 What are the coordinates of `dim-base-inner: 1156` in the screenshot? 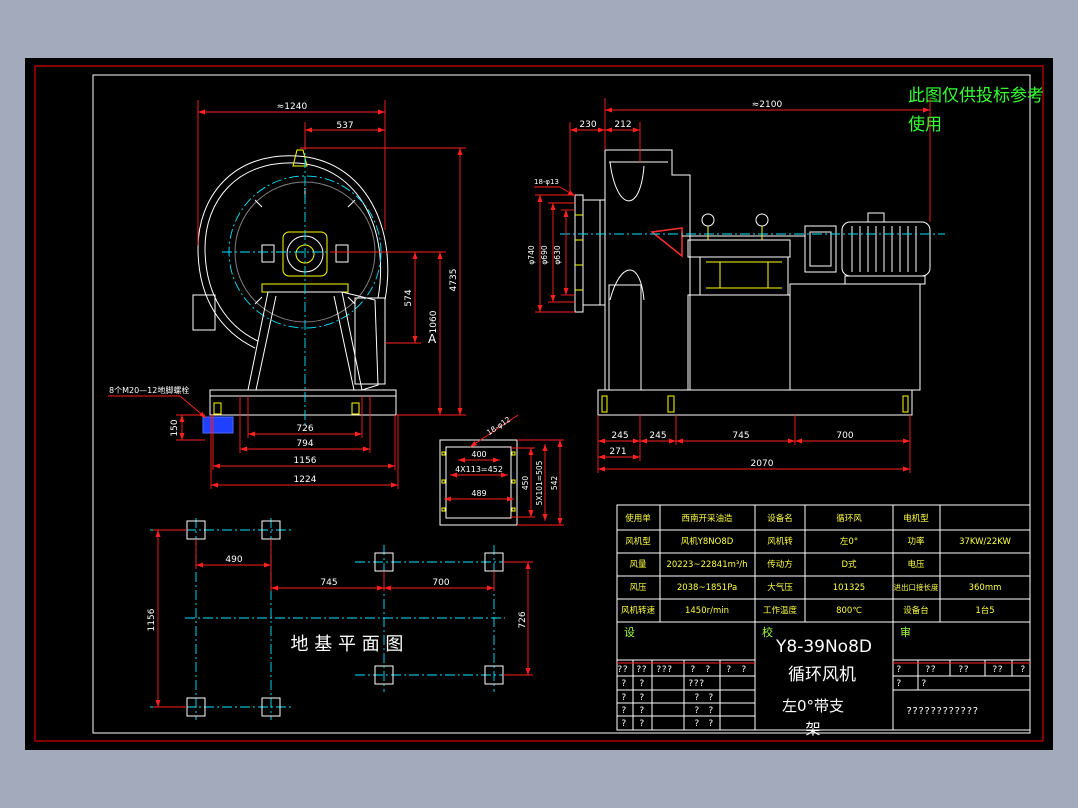 It's located at (305, 461).